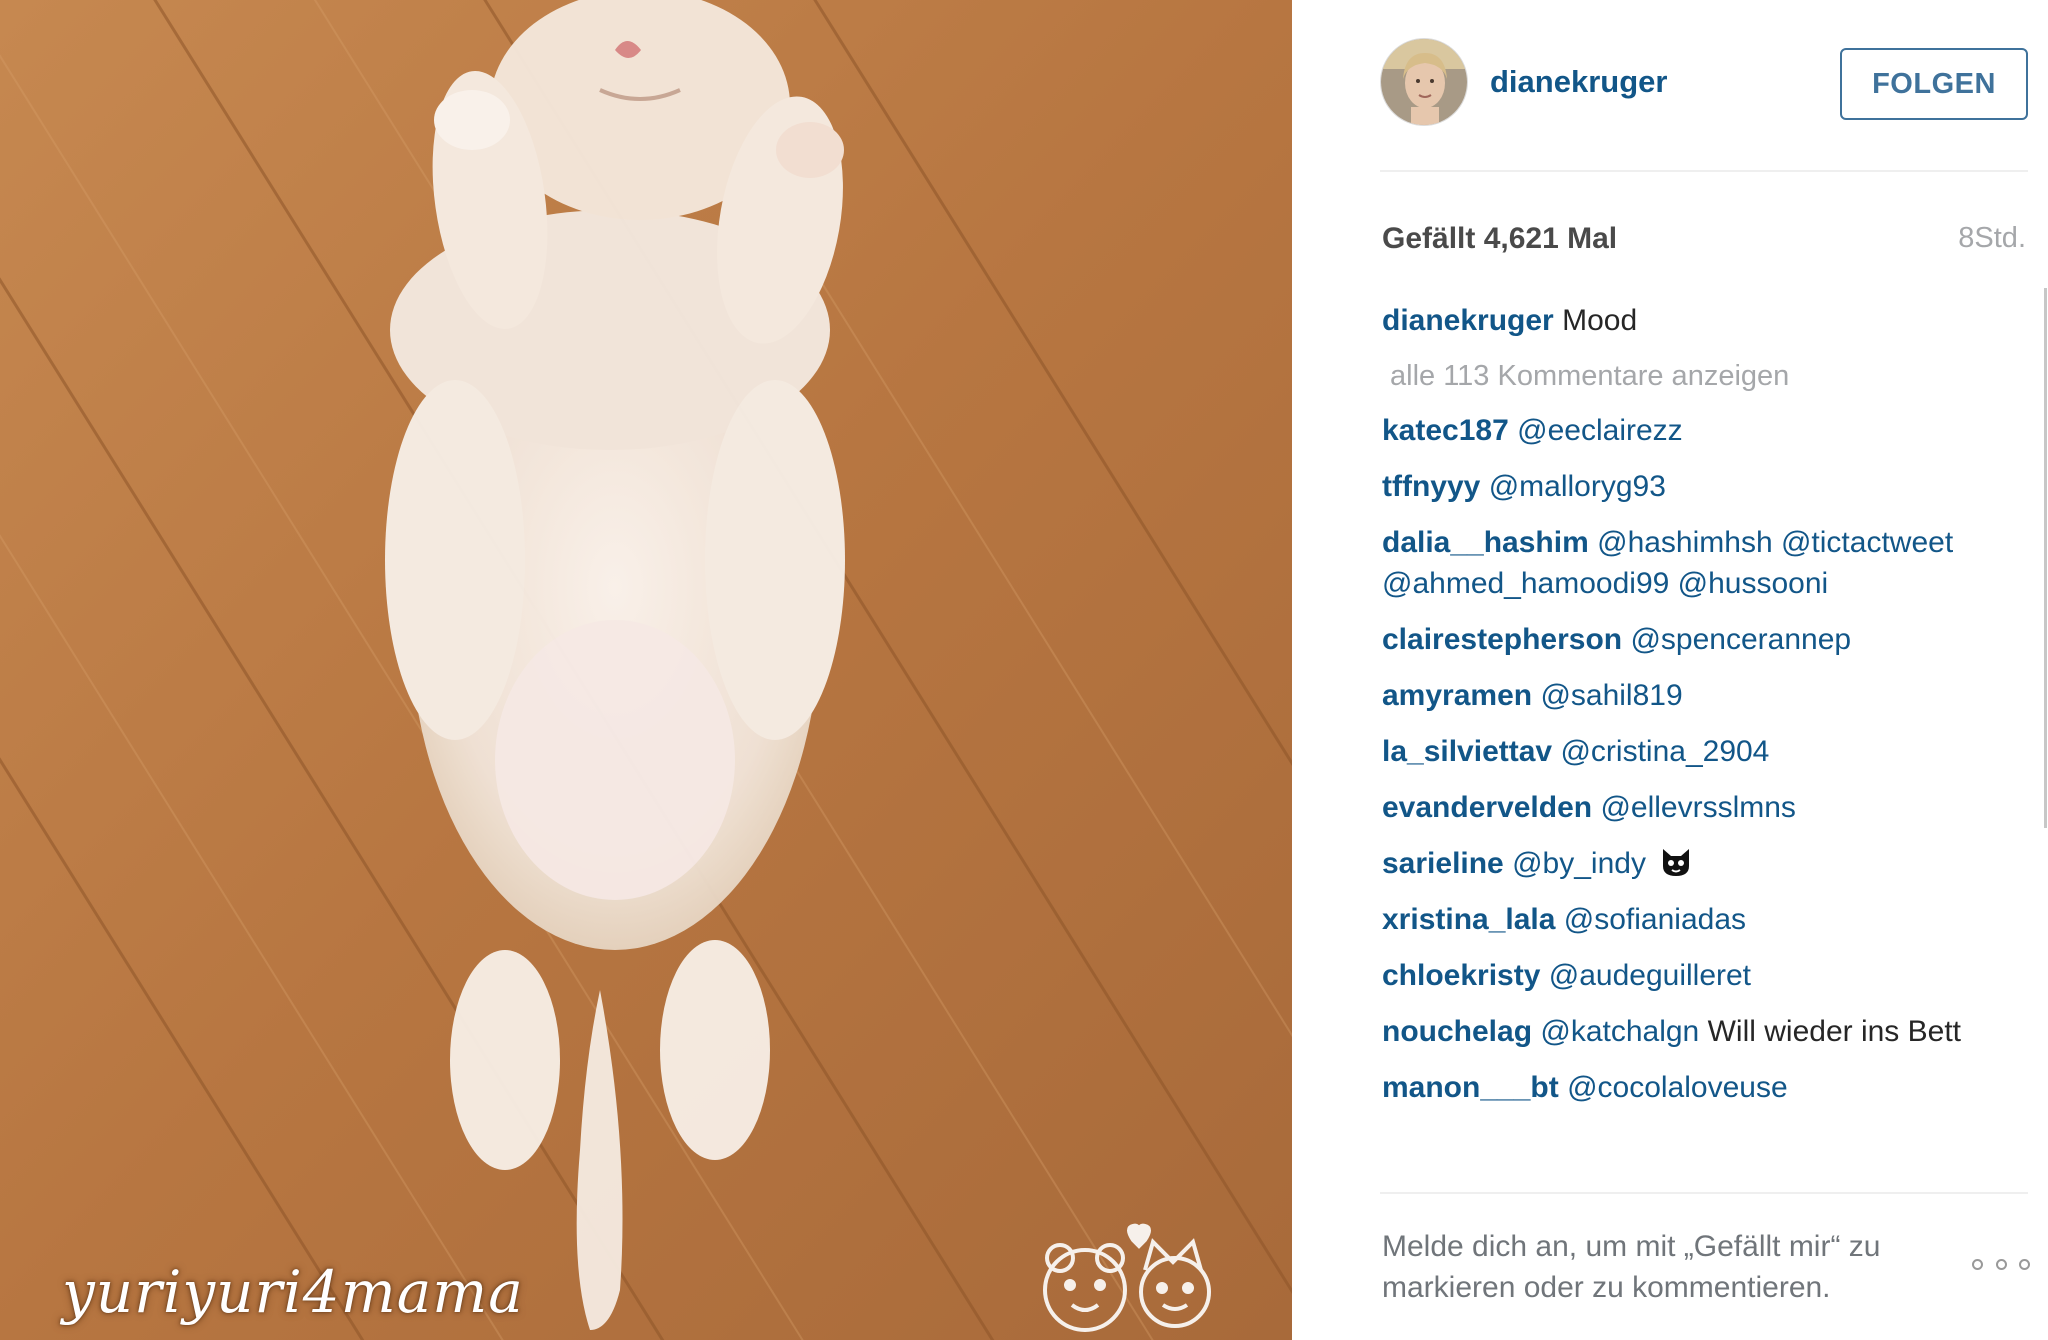 The height and width of the screenshot is (1340, 2048). What do you see at coordinates (1431, 486) in the screenshot?
I see `comment-user: tffnyyy` at bounding box center [1431, 486].